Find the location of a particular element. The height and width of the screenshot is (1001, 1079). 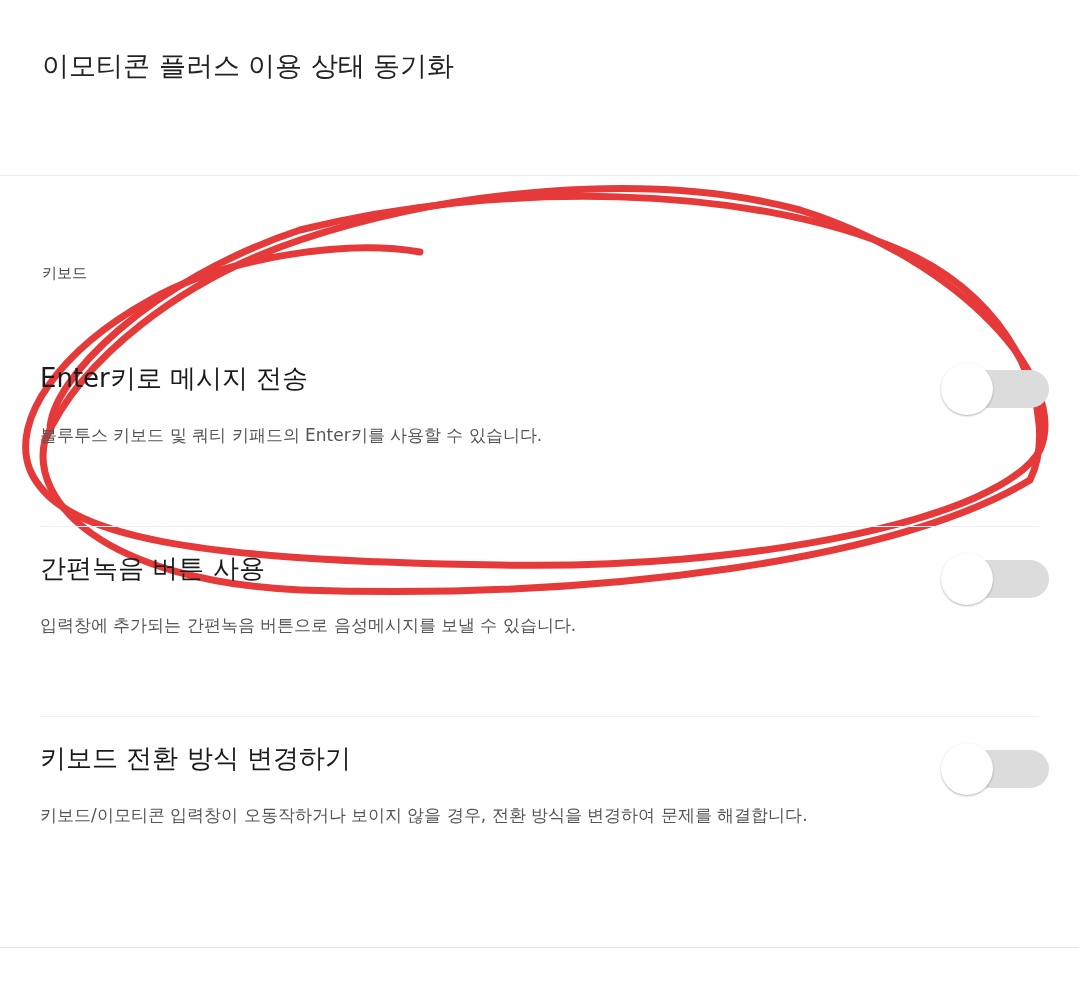

setting-title: 이모티콘 플러스 이용 상태 동기화 is located at coordinates (248, 65).